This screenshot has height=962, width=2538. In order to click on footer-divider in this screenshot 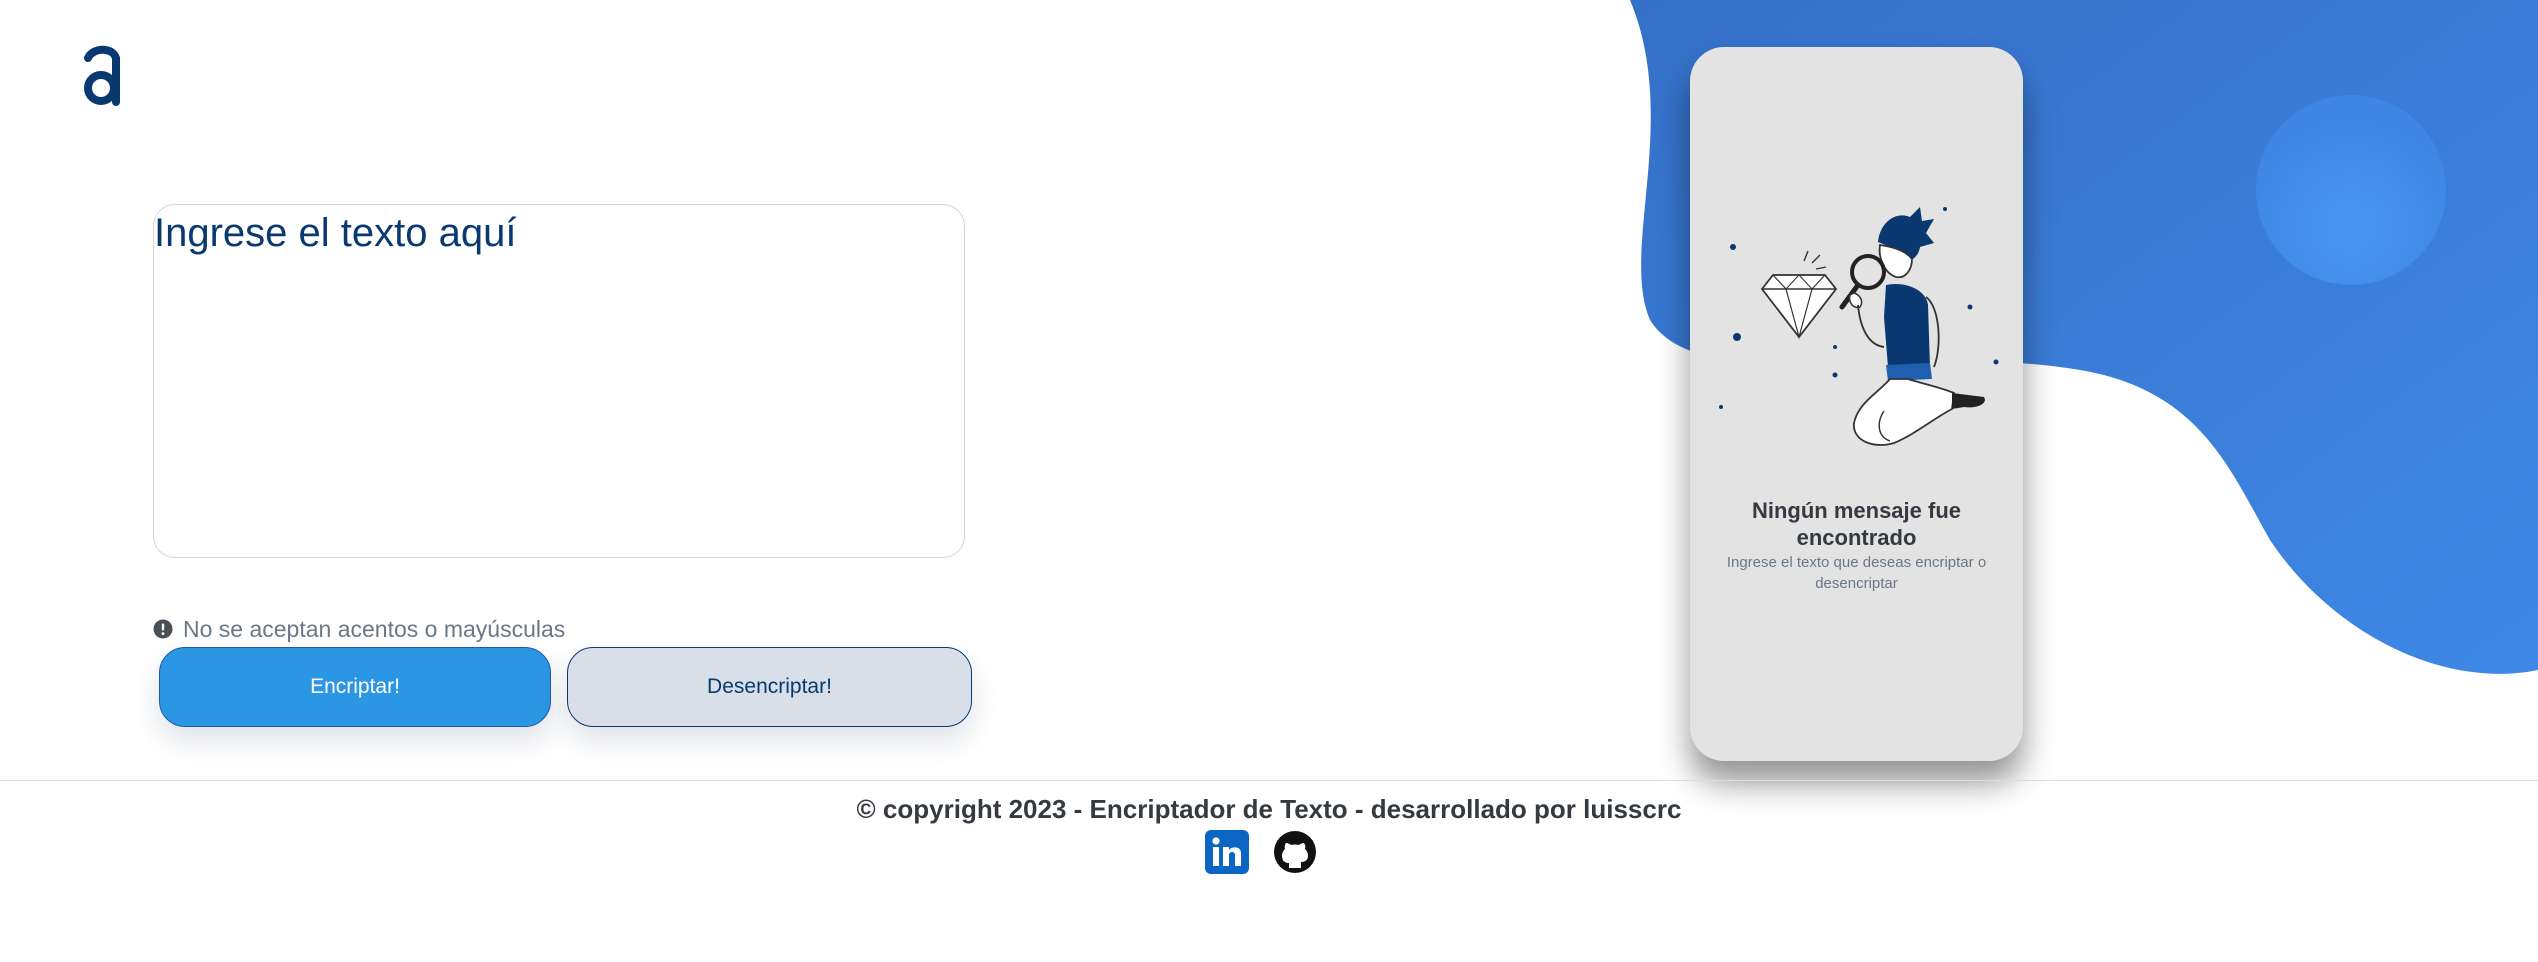, I will do `click(1269, 780)`.